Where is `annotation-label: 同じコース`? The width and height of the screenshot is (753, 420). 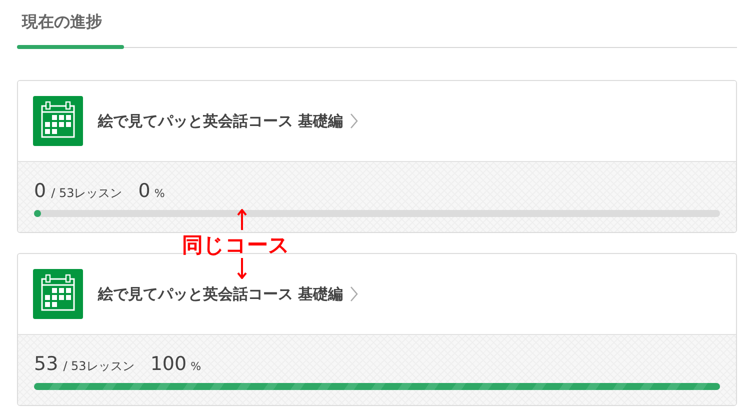
annotation-label: 同じコース is located at coordinates (236, 245).